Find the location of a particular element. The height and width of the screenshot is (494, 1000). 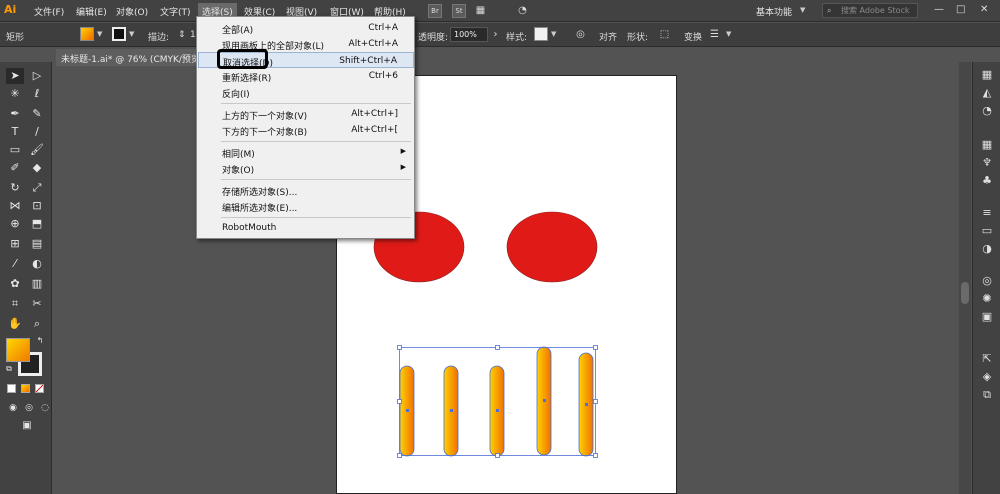

type-tool-icon: T is located at coordinates (15, 132).